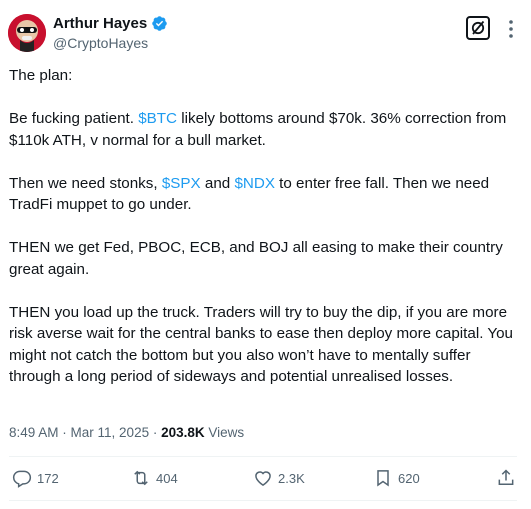 This screenshot has width=531, height=509. I want to click on bookmark-icon, so click(383, 478).